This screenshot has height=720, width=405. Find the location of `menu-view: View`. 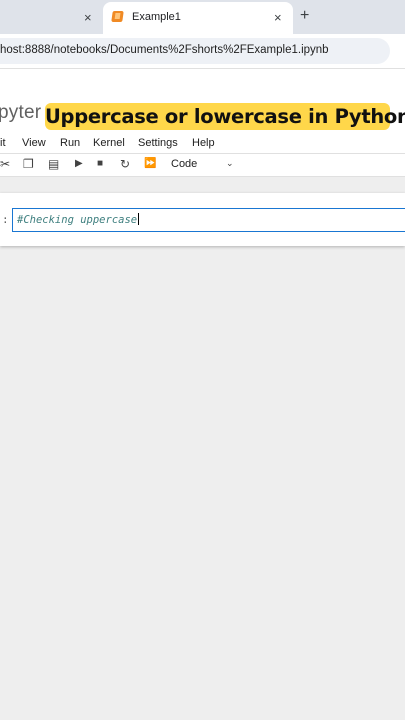

menu-view: View is located at coordinates (34, 143).